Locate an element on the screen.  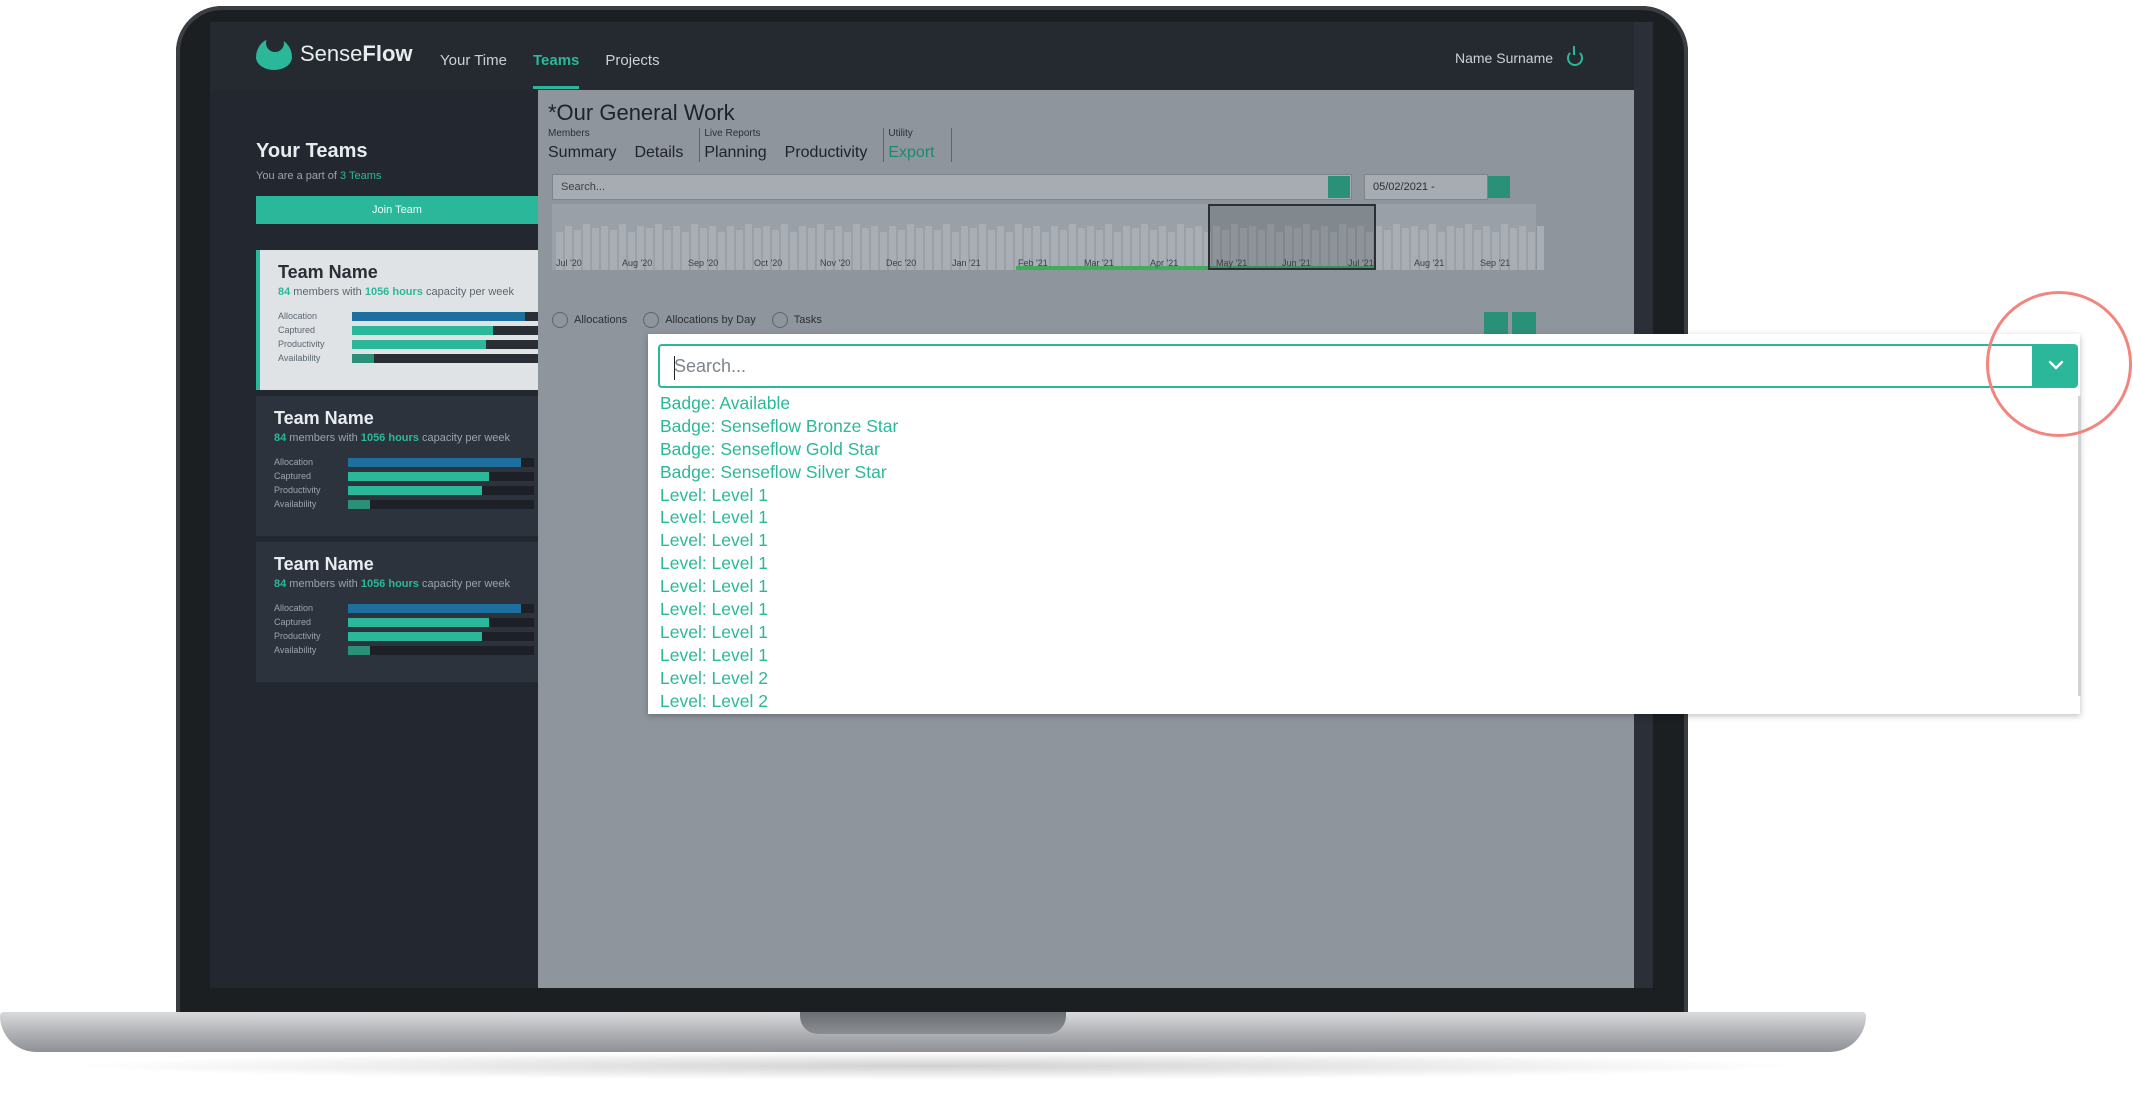
dropdown-option: Badge: Senseflow Bronze Star is located at coordinates (1366, 426).